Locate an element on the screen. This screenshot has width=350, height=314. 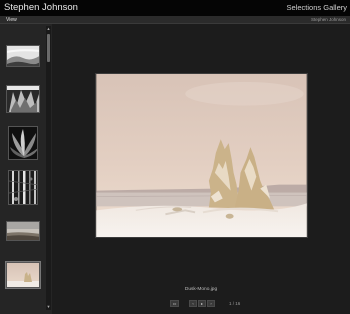
photo-counter: 1 / 16 is located at coordinates (235, 303).